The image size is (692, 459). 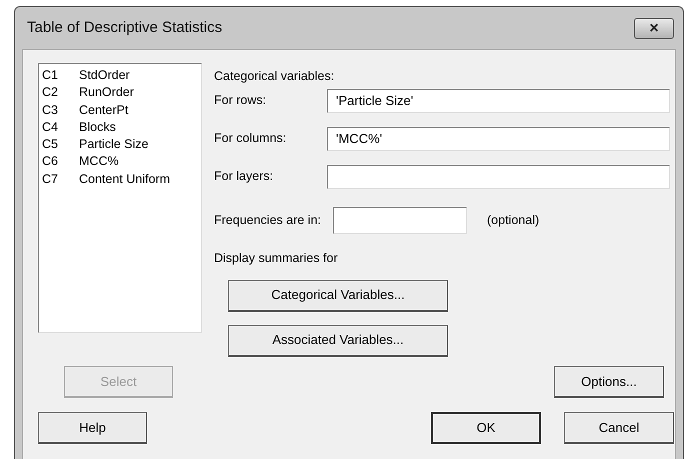 I want to click on dialog-button: OK, so click(x=486, y=428).